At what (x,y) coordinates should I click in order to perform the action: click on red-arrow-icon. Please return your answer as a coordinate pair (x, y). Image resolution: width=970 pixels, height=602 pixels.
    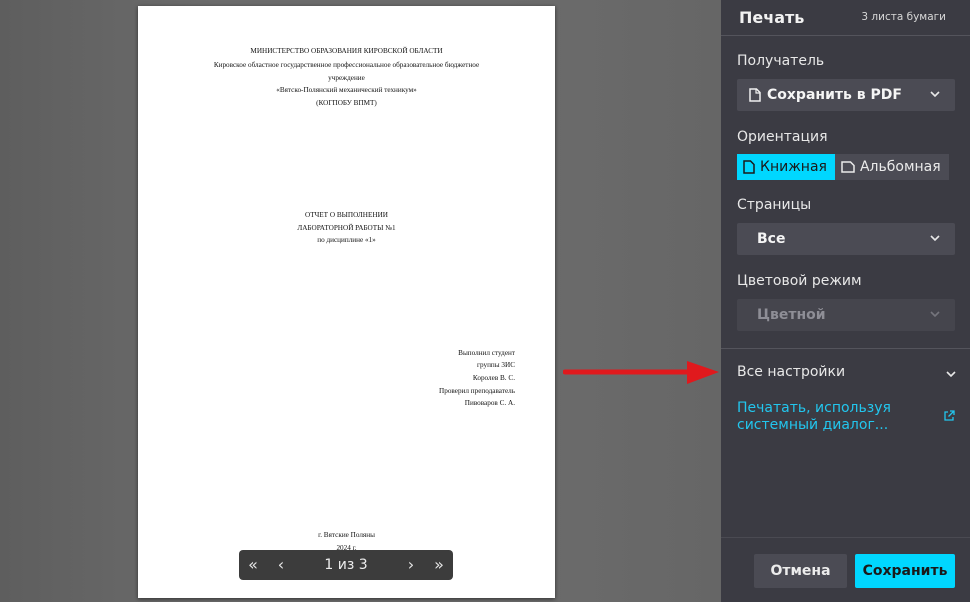
    Looking at the image, I should click on (641, 372).